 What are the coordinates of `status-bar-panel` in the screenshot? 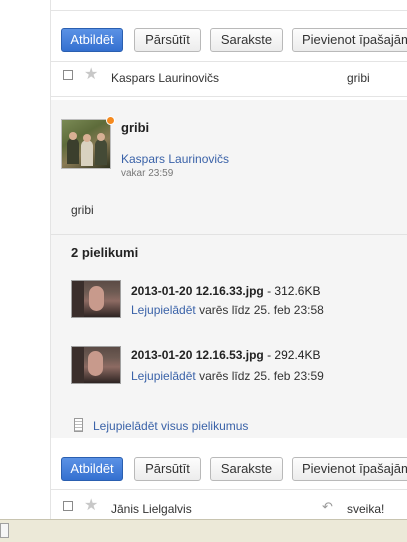 It's located at (4, 530).